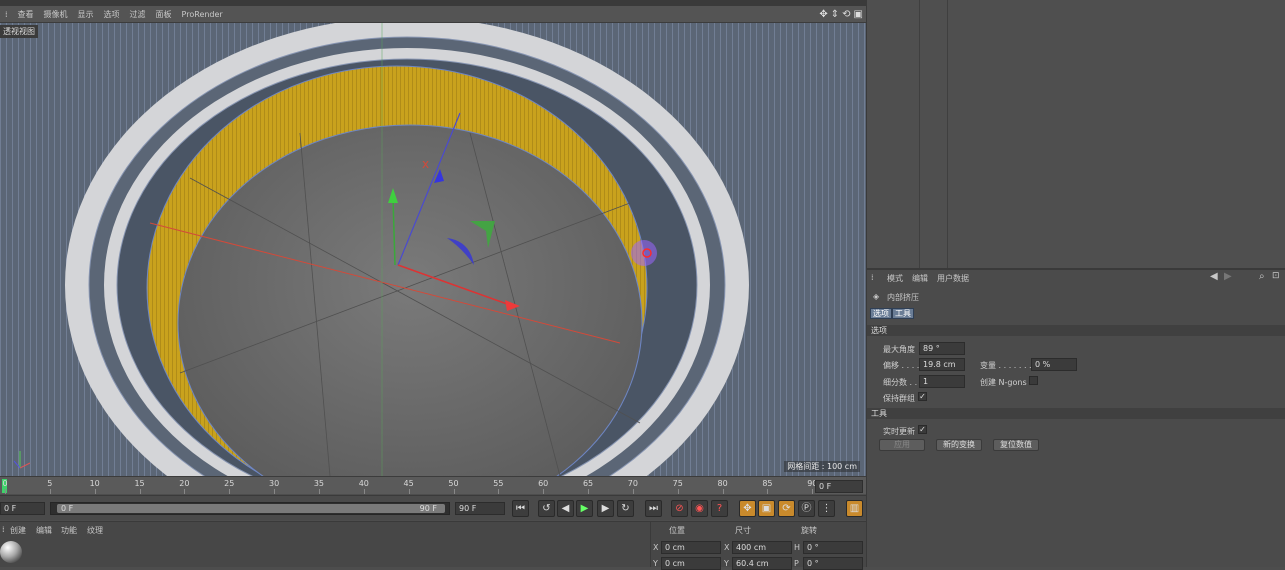  I want to click on timeline-window-button: ▥, so click(854, 508).